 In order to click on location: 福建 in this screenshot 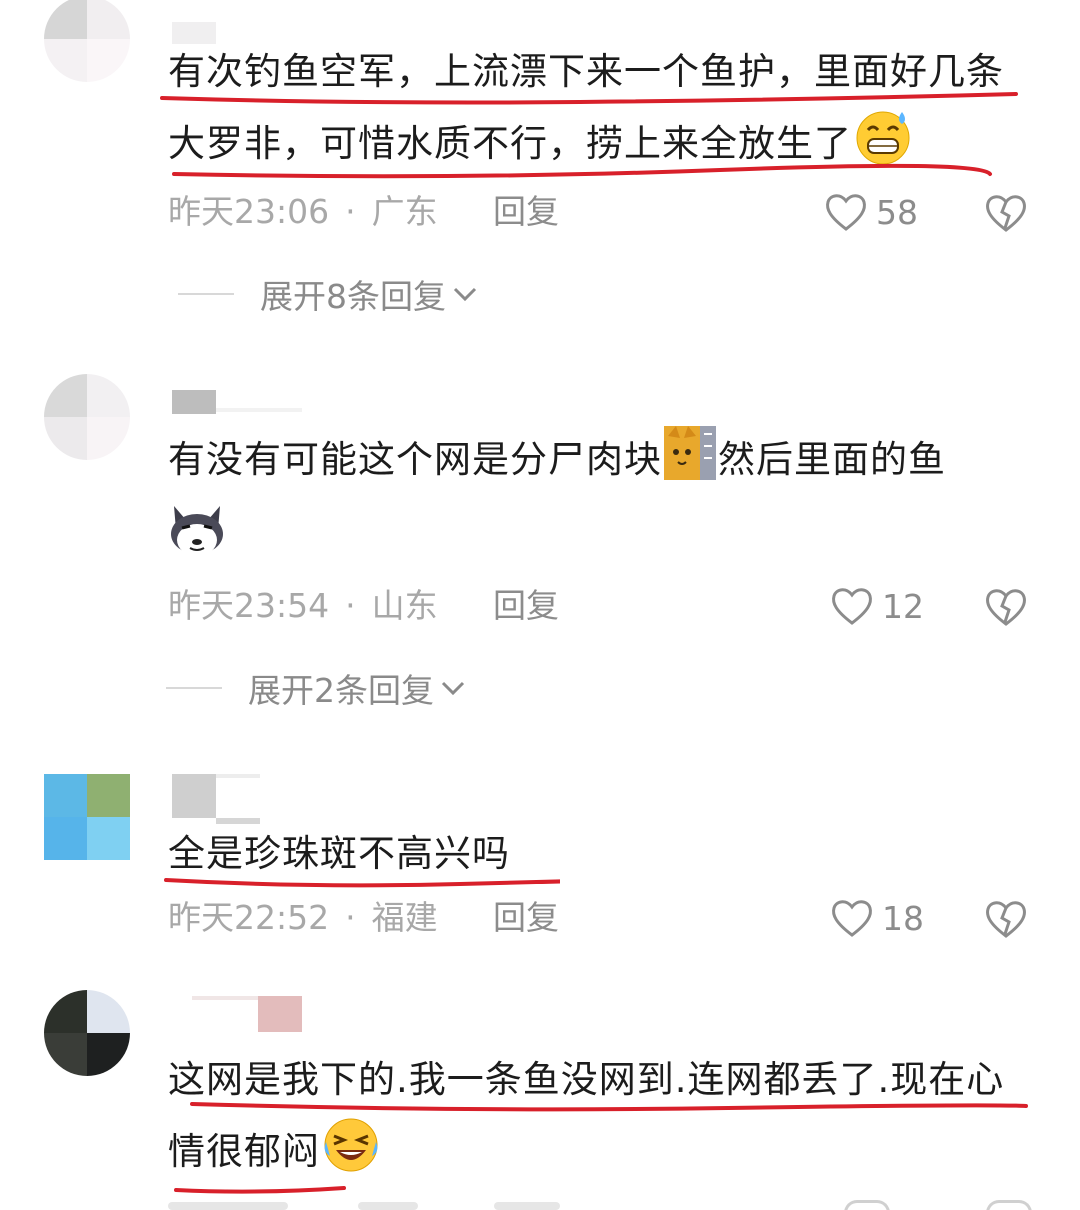, I will do `click(404, 917)`.